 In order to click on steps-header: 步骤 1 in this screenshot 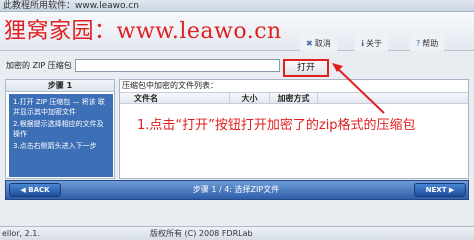, I will do `click(60, 86)`.